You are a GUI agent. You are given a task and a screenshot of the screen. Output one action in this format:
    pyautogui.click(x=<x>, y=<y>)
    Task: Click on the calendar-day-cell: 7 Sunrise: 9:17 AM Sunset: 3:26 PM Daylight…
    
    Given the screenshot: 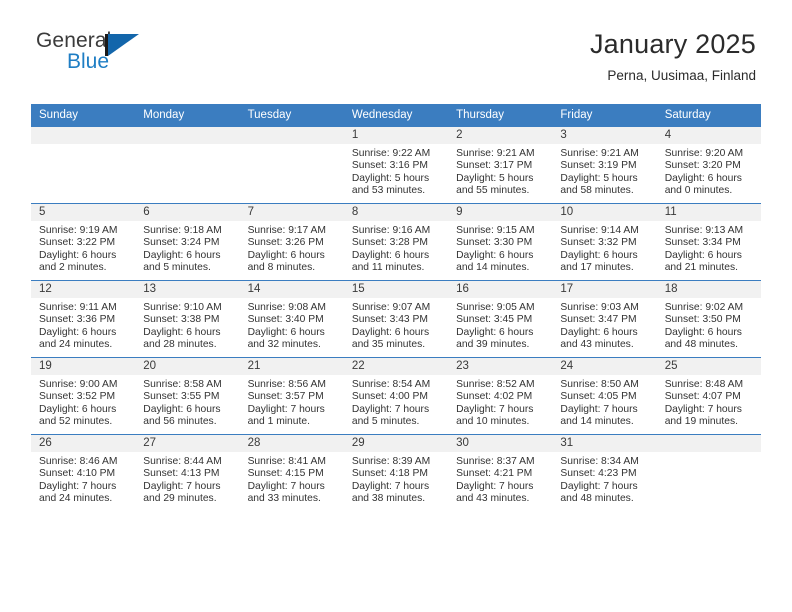 What is the action you would take?
    pyautogui.click(x=291, y=242)
    